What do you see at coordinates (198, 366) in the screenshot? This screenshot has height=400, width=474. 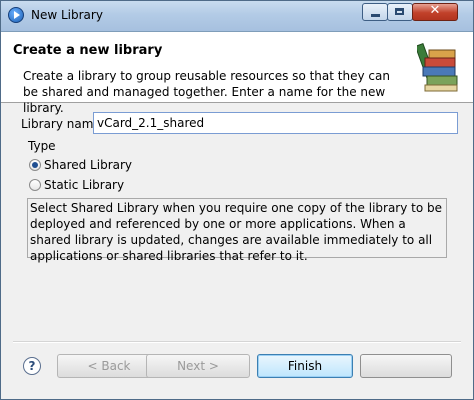 I see `next-button: Next >` at bounding box center [198, 366].